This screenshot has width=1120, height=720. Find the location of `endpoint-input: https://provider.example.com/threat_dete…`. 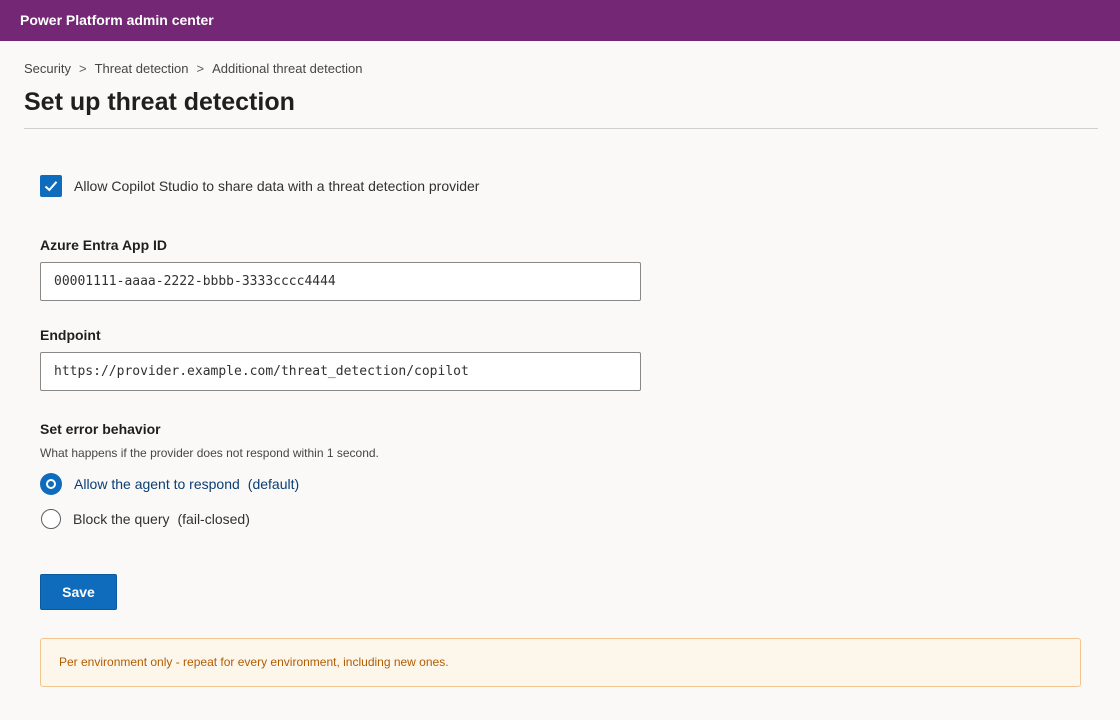

endpoint-input: https://provider.example.com/threat_dete… is located at coordinates (340, 371).